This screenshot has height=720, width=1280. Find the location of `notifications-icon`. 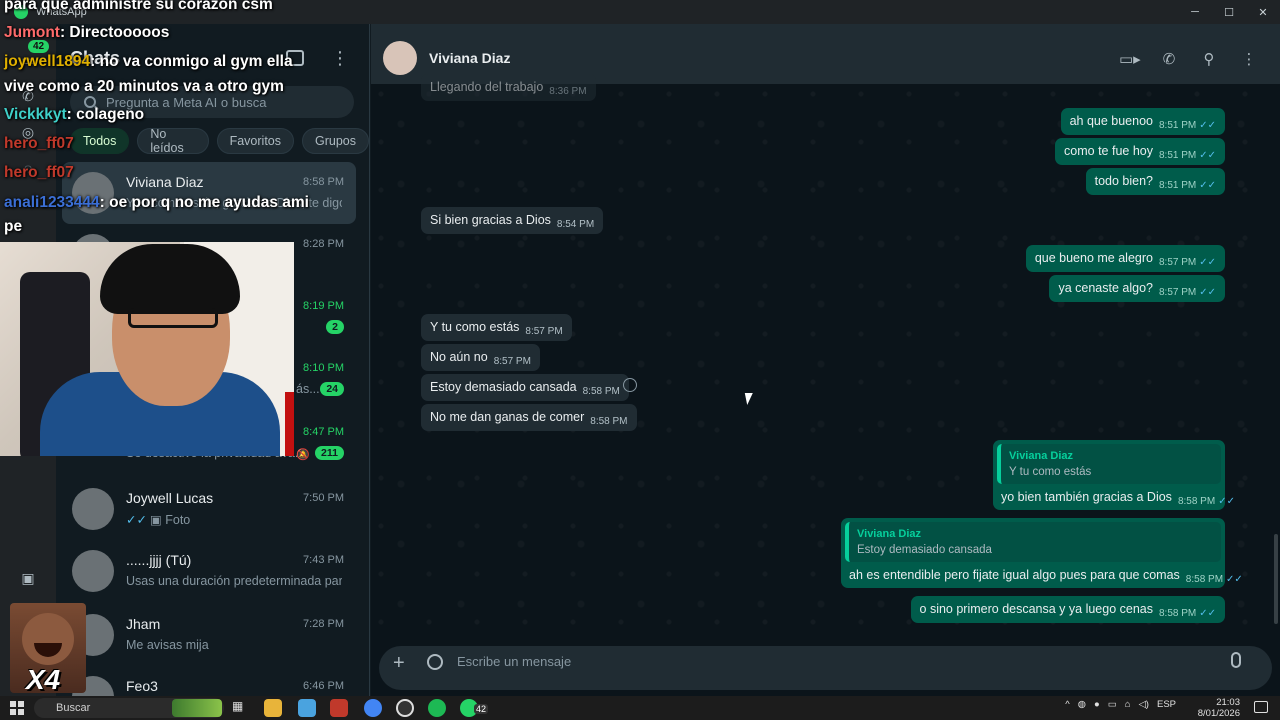

notifications-icon is located at coordinates (1261, 707).